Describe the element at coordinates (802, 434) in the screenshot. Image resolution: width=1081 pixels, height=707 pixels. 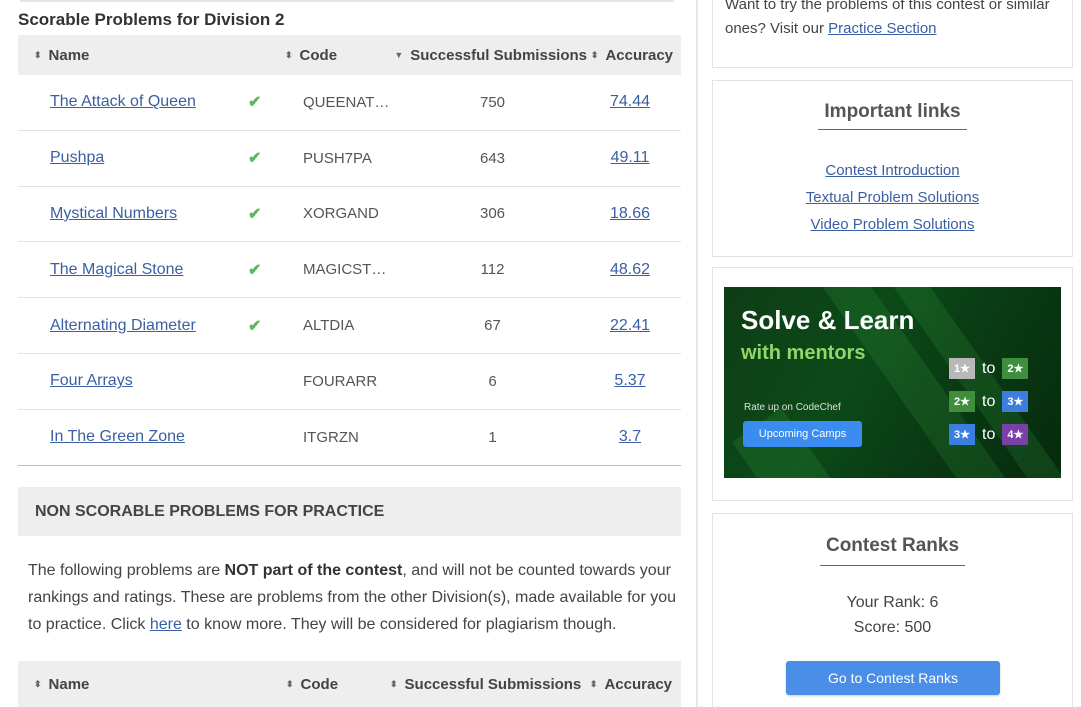
I see `upcoming-camps-button: Upcoming Camps` at that location.